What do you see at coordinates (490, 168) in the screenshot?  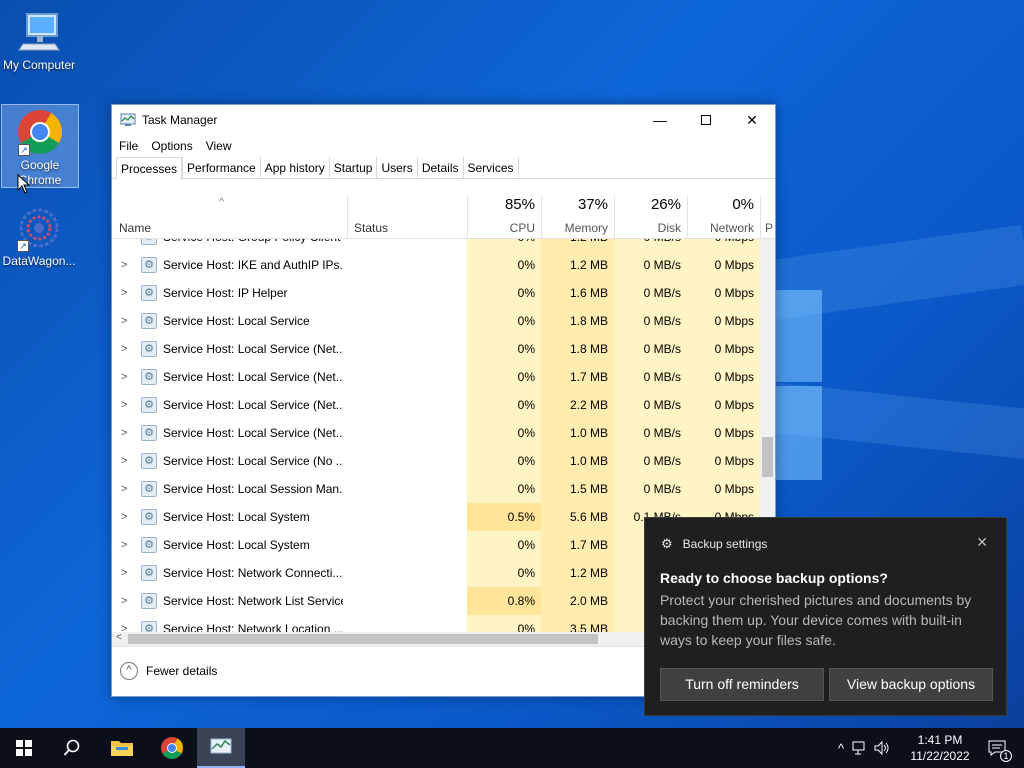 I see `tab-services: Services` at bounding box center [490, 168].